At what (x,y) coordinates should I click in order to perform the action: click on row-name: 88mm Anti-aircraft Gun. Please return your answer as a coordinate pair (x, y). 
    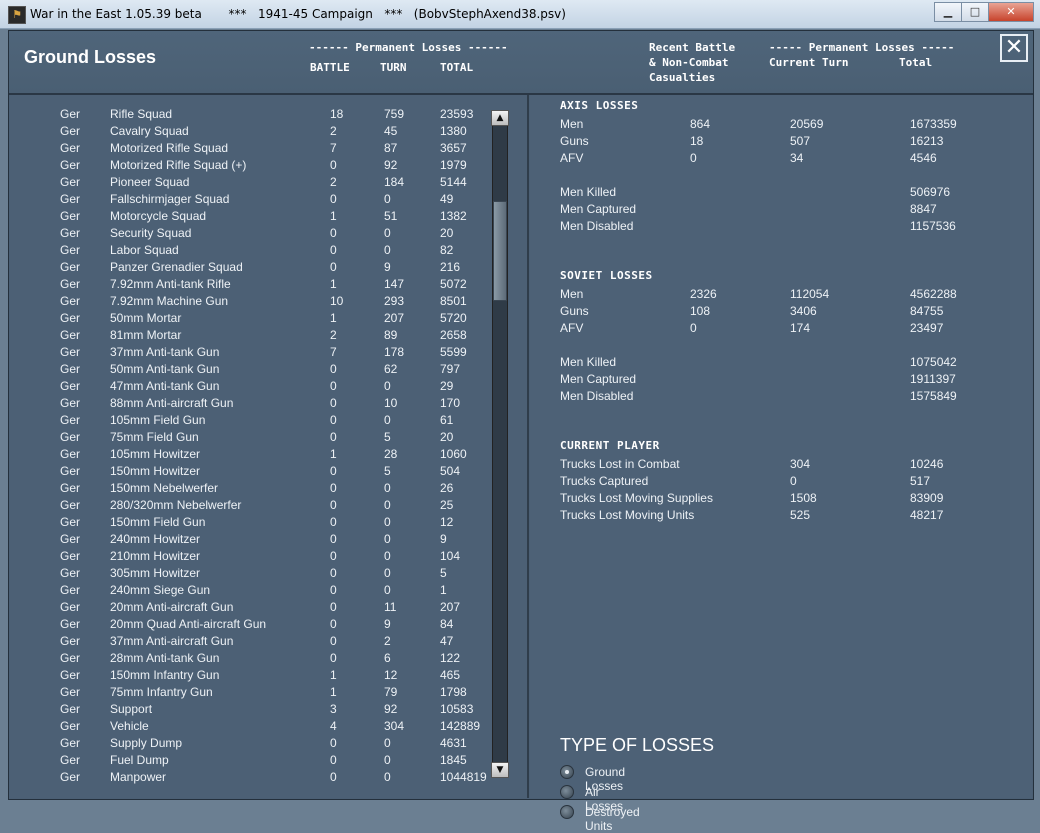
    Looking at the image, I should click on (172, 403).